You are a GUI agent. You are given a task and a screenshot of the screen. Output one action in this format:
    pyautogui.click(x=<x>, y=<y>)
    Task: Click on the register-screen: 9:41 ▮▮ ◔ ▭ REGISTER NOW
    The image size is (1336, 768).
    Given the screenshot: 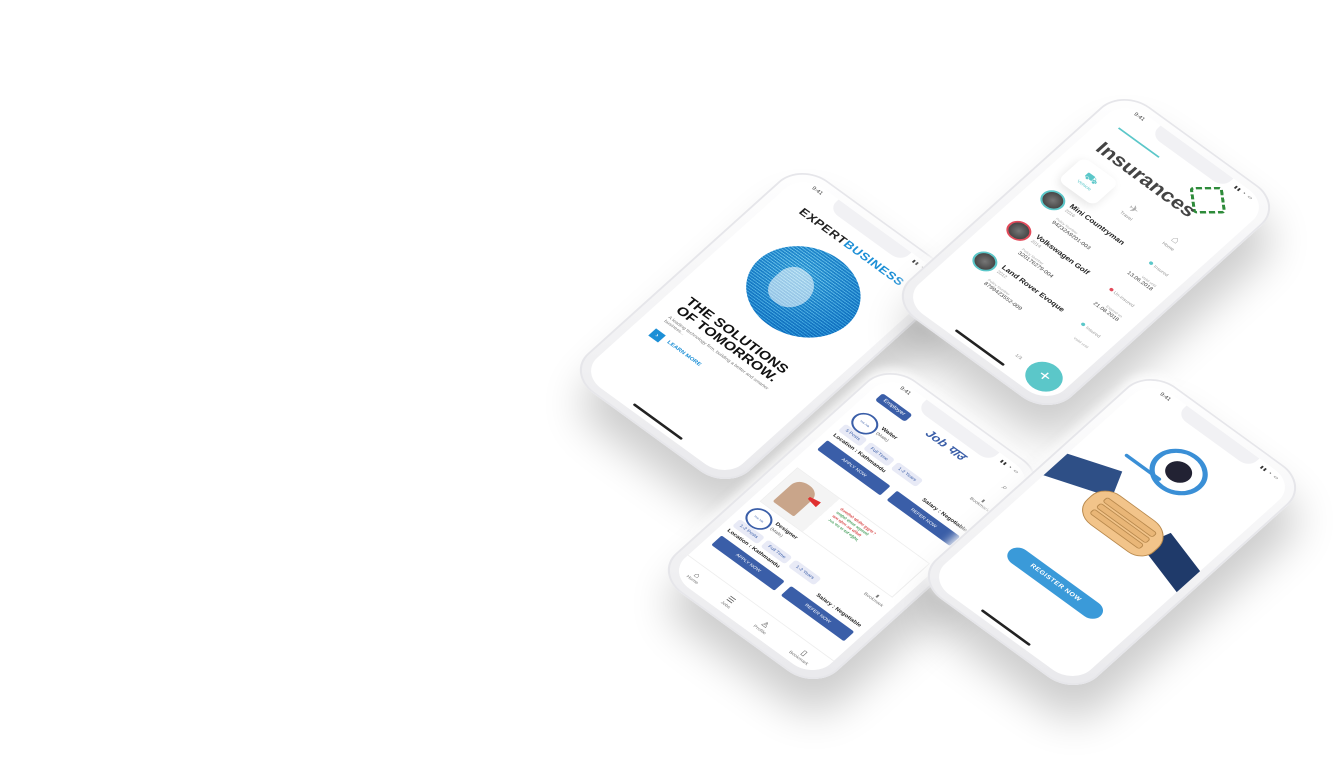 What is the action you would take?
    pyautogui.click(x=1112, y=532)
    